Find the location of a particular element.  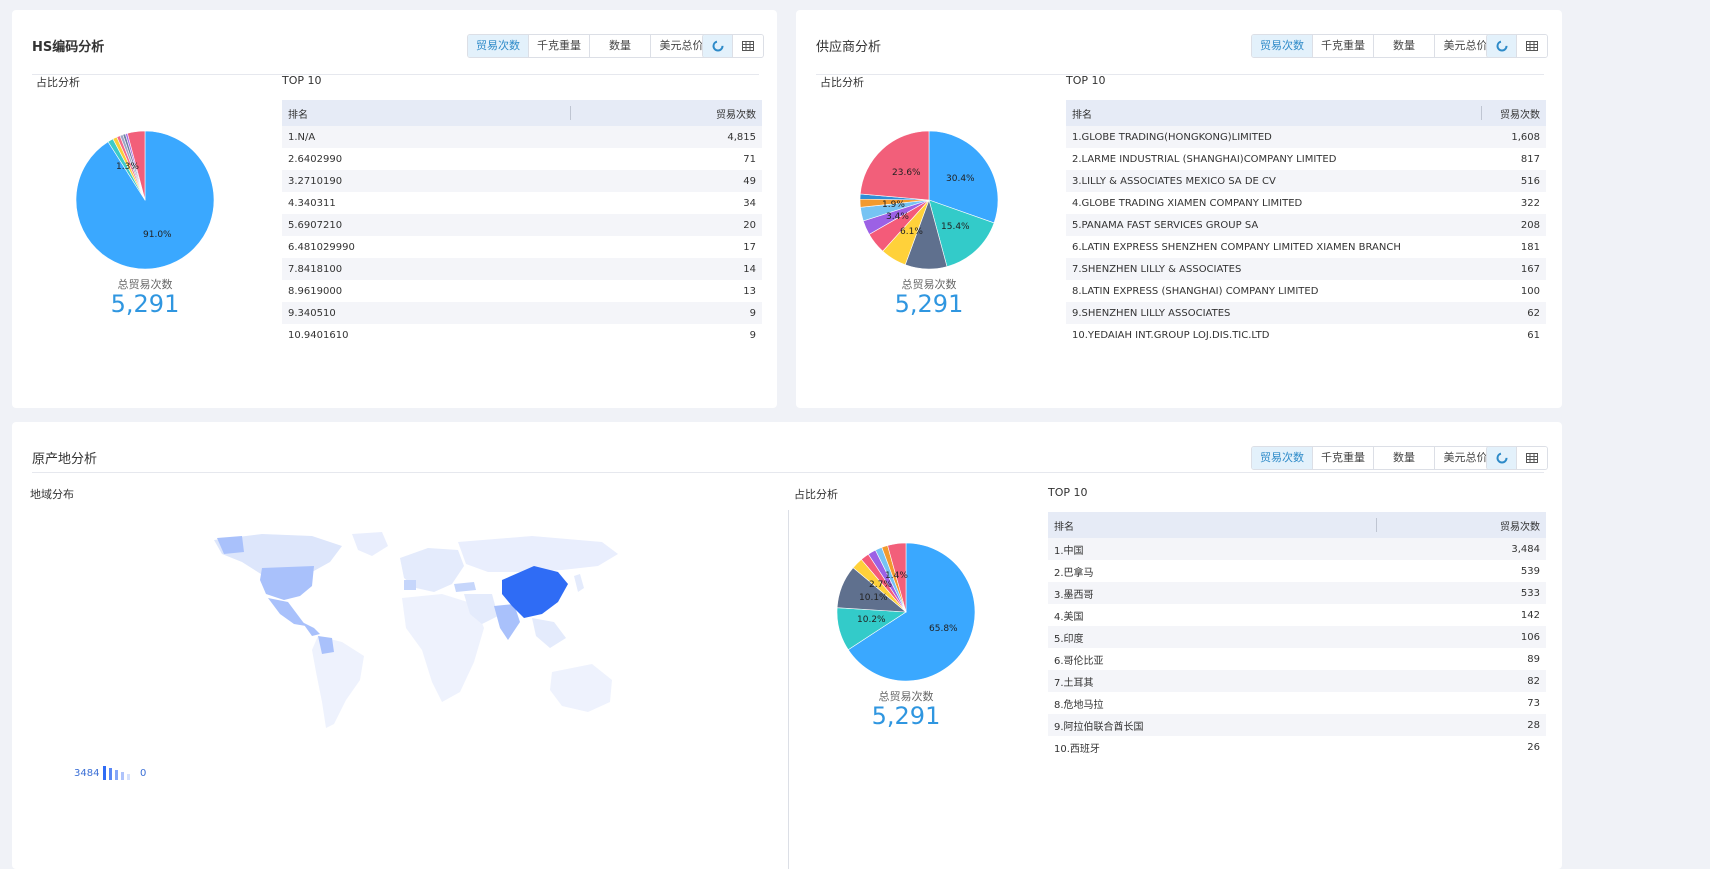

table-row: 5.印度 106 is located at coordinates (1297, 637).